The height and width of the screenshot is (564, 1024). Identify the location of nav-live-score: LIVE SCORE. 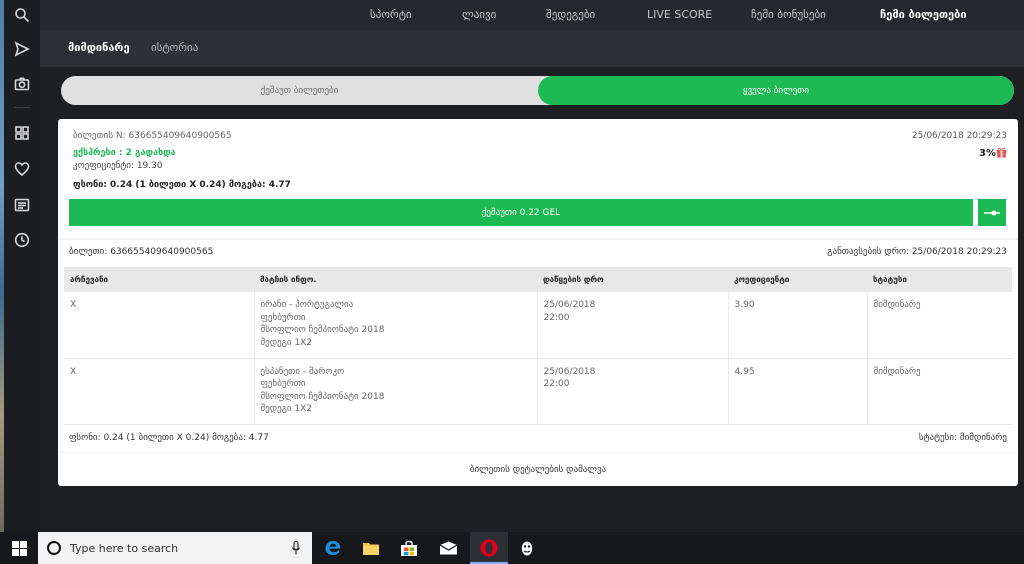
(679, 14).